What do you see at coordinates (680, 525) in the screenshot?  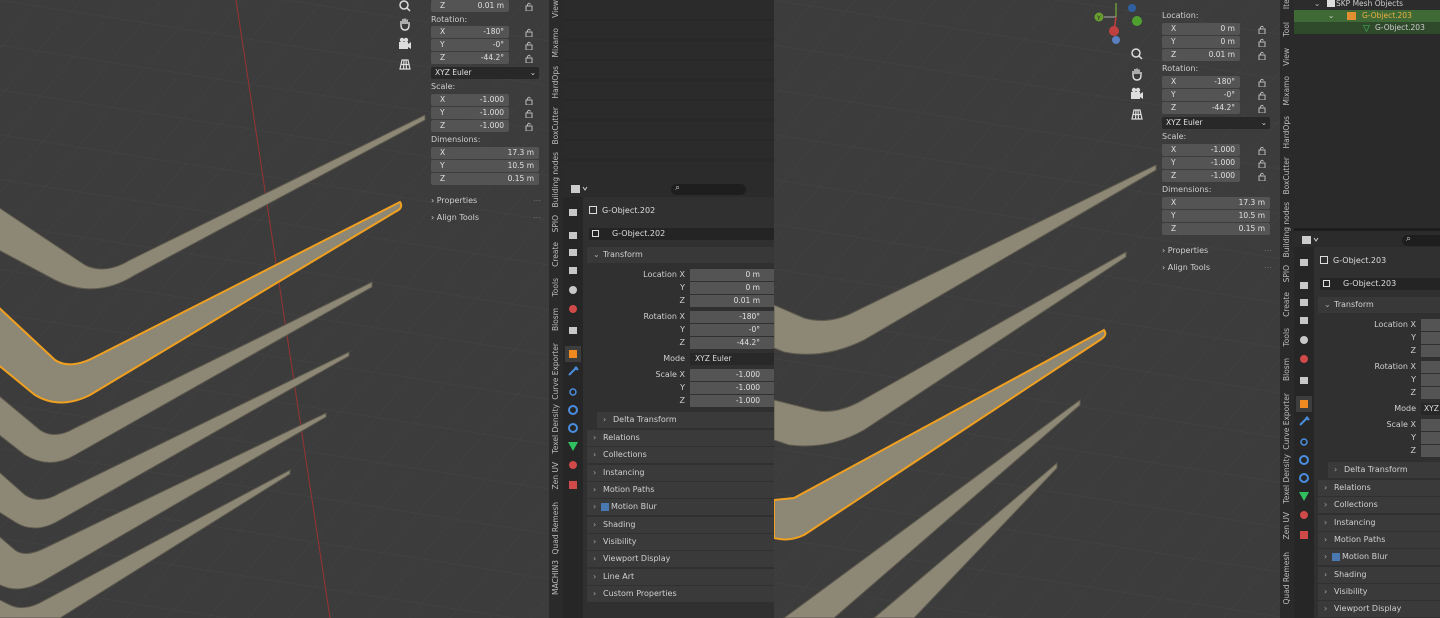 I see `shading-panel: › Shading` at bounding box center [680, 525].